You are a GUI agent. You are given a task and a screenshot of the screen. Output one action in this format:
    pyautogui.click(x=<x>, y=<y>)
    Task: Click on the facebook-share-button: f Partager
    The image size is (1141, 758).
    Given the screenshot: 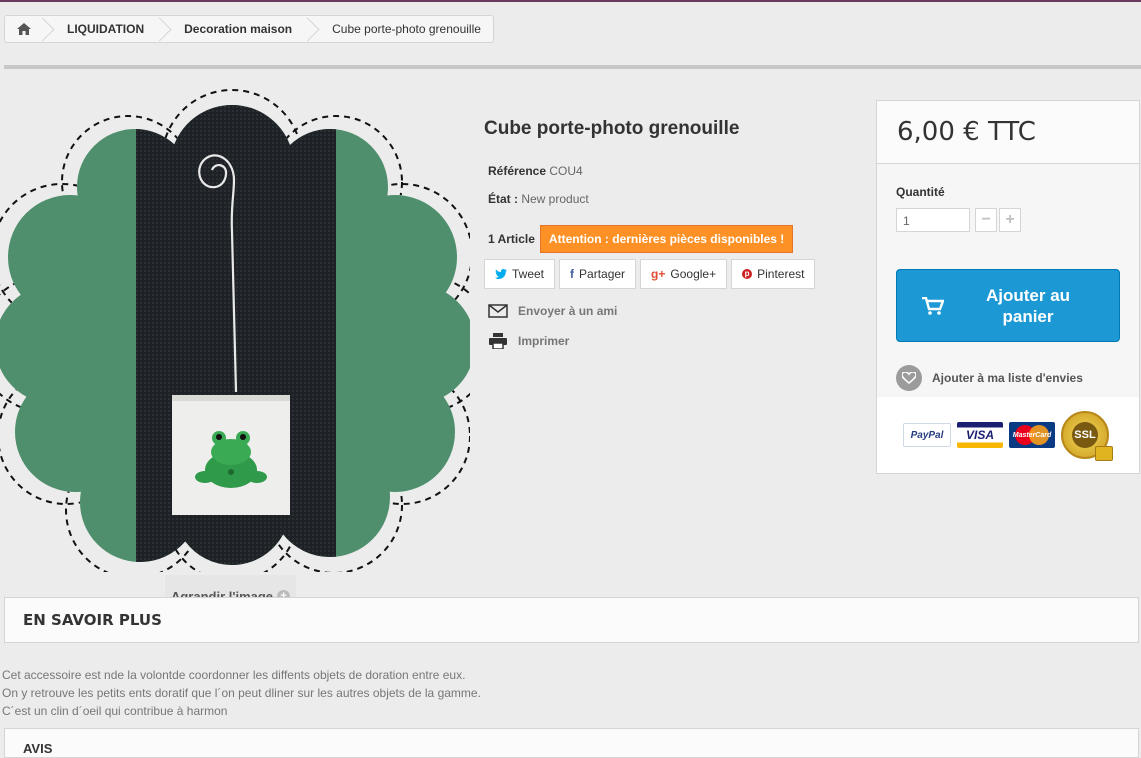 What is the action you would take?
    pyautogui.click(x=598, y=274)
    